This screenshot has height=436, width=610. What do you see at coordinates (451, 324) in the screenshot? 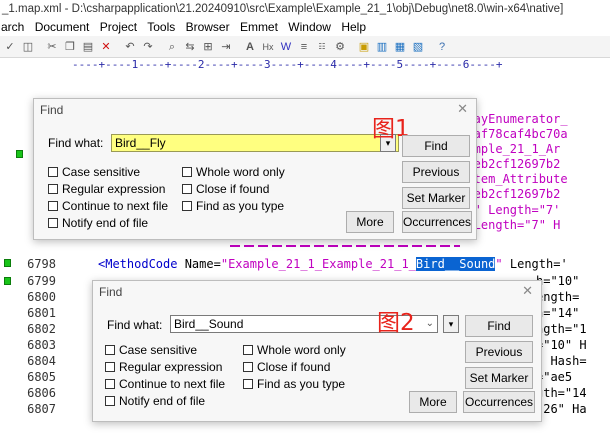
I see `regex-menu-button: ▾` at bounding box center [451, 324].